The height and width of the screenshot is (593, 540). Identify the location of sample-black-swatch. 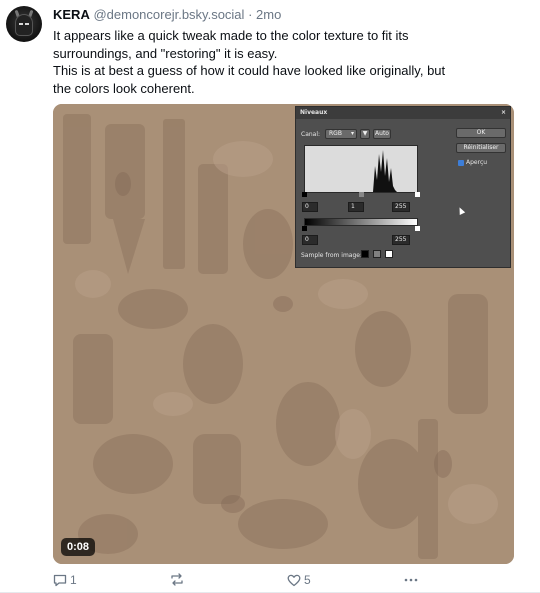
(365, 254).